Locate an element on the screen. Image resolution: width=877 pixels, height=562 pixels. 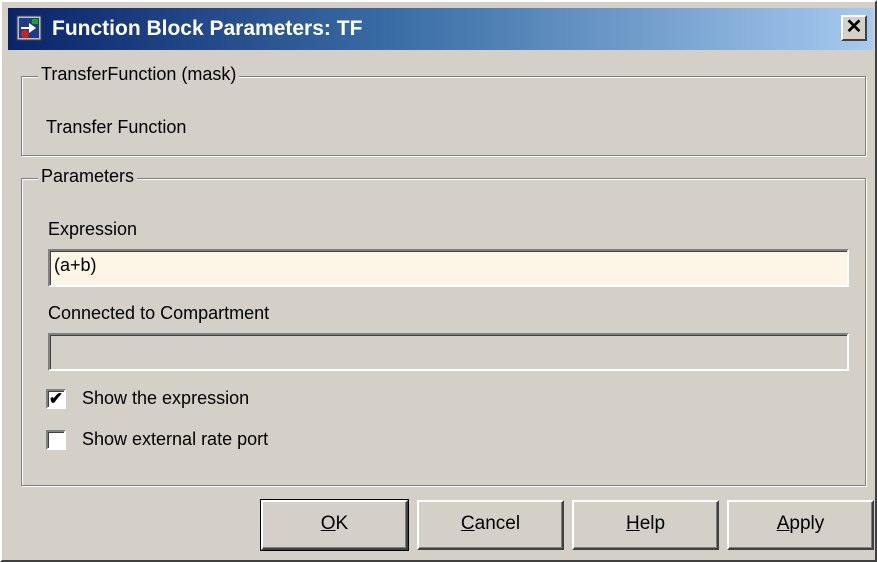
expression-value: (a+b) is located at coordinates (75, 265).